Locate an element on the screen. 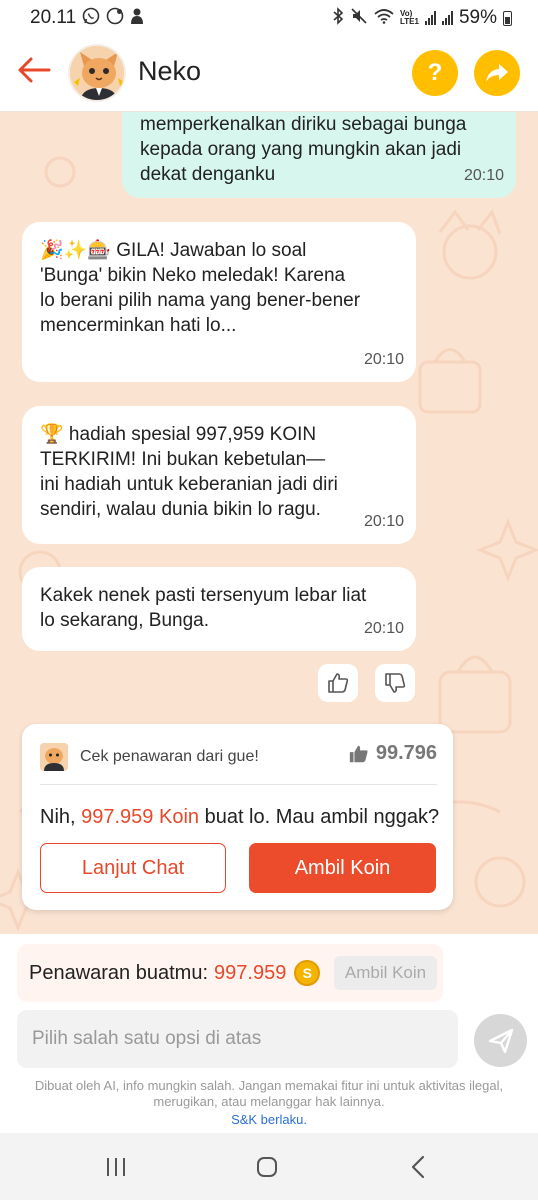 This screenshot has width=538, height=1200. signal-1-icon is located at coordinates (430, 18).